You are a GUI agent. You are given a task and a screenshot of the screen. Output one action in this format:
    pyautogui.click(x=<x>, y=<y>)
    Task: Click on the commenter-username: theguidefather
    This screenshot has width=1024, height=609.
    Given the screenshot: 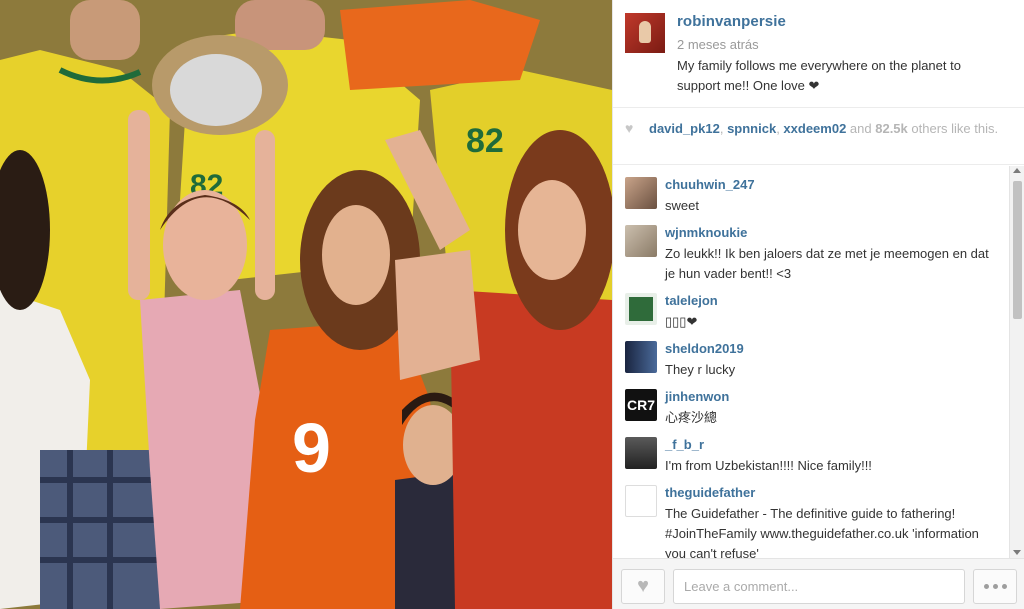 What is the action you would take?
    pyautogui.click(x=710, y=492)
    